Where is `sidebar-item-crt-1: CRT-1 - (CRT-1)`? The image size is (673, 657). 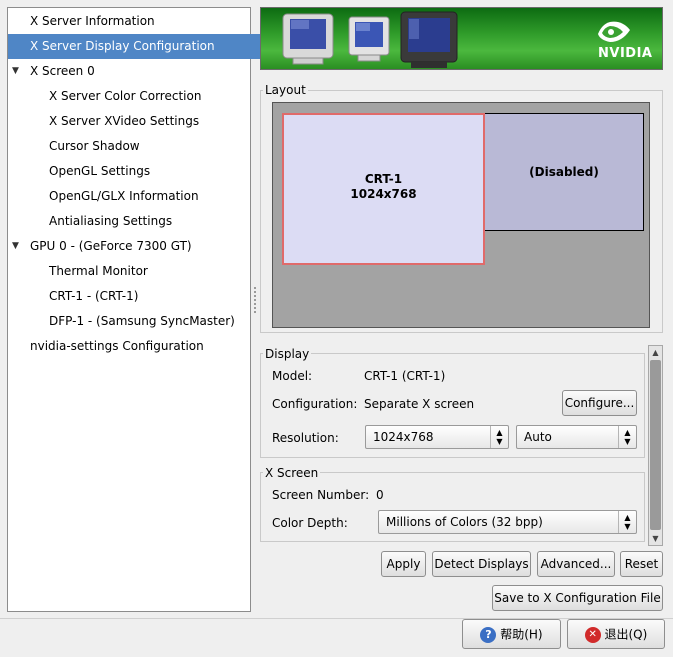 sidebar-item-crt-1: CRT-1 - (CRT-1) is located at coordinates (149, 296).